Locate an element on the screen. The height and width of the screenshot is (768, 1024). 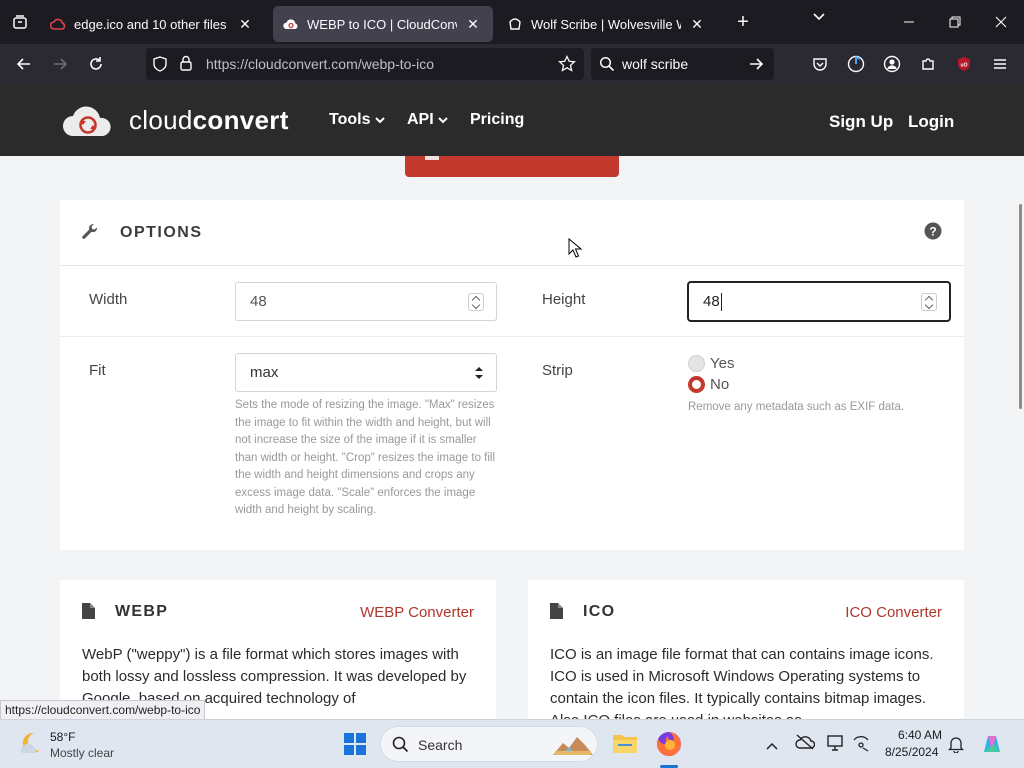
width-label: Width is located at coordinates (108, 299).